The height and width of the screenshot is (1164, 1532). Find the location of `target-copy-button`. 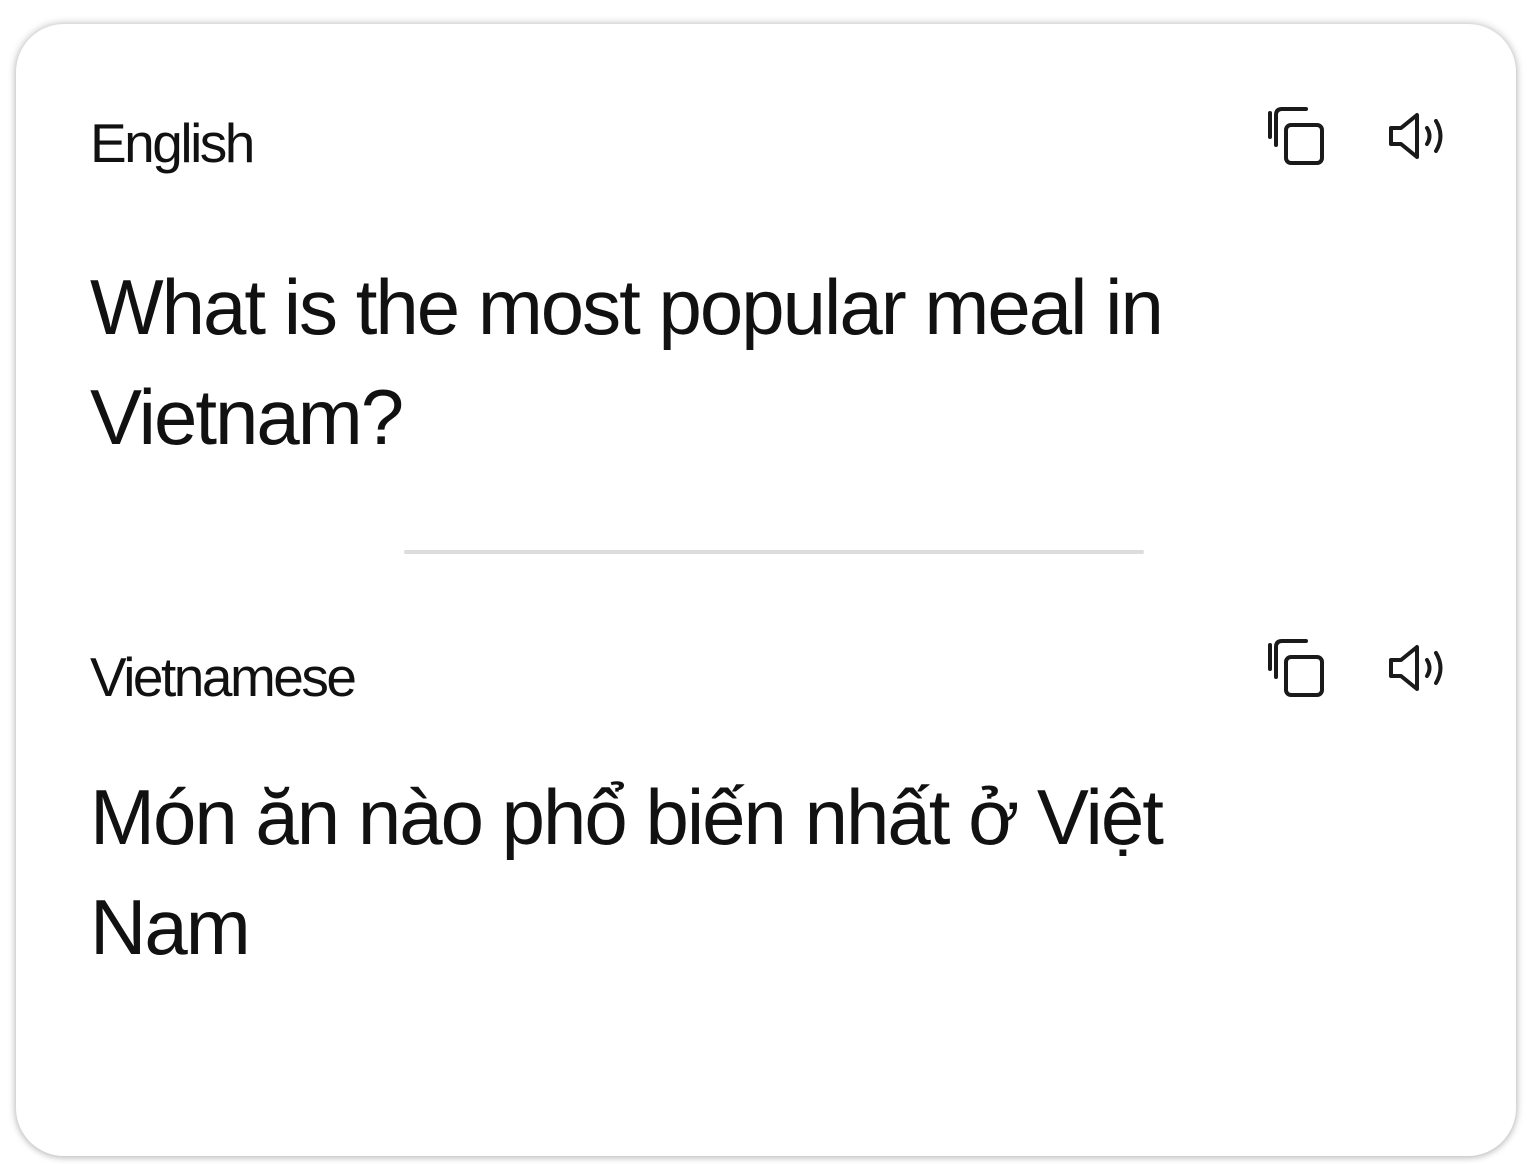

target-copy-button is located at coordinates (1296, 668).